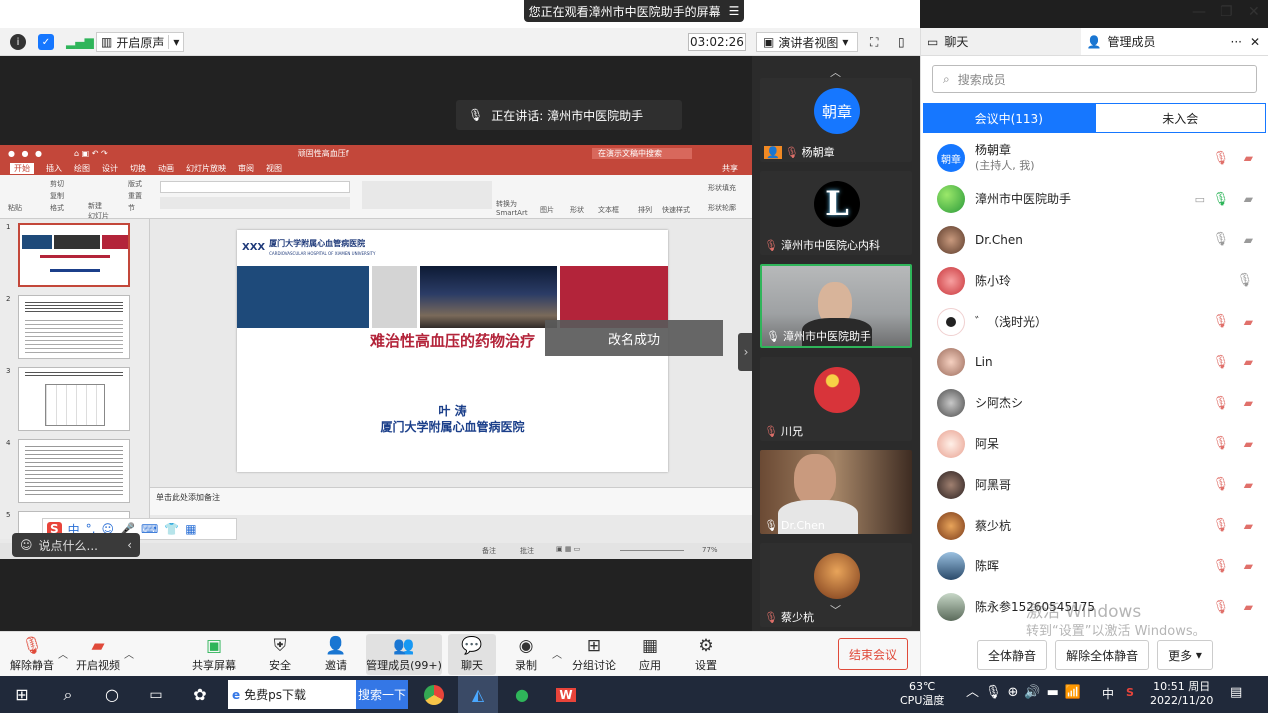 The height and width of the screenshot is (713, 1268). Describe the element at coordinates (173, 42) in the screenshot. I see `chevron-down-icon: ▾` at that location.